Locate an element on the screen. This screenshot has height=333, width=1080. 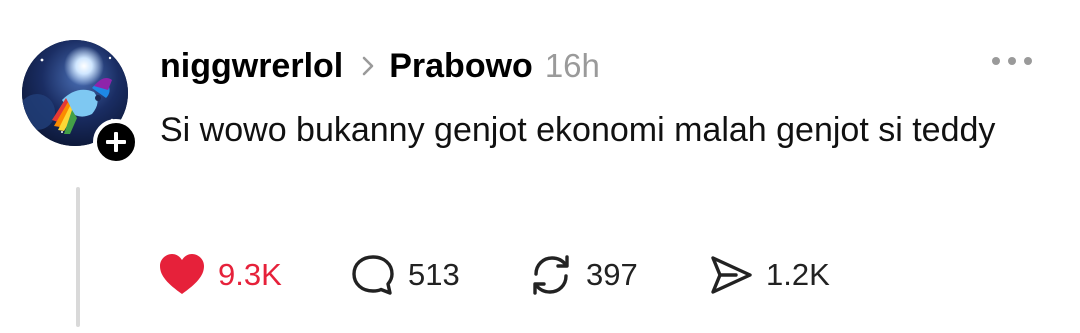
reply-button: 513 is located at coordinates (439, 275).